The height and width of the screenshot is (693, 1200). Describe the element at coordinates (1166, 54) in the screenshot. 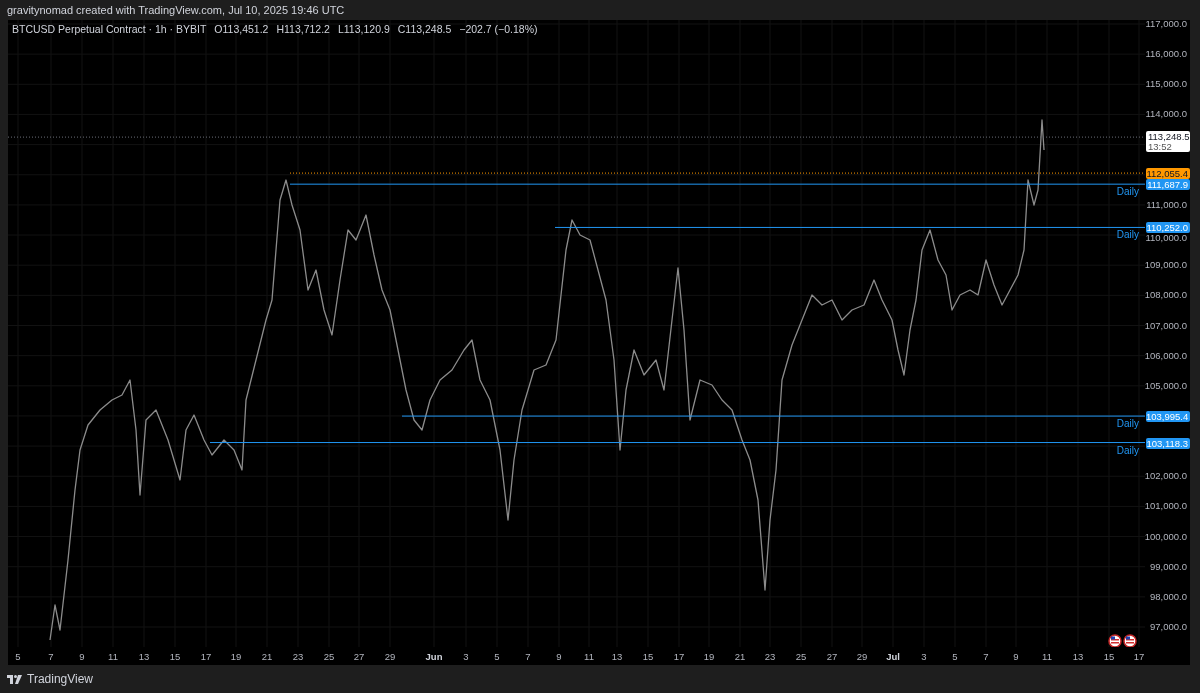

I see `price-label: 116,000.0` at that location.